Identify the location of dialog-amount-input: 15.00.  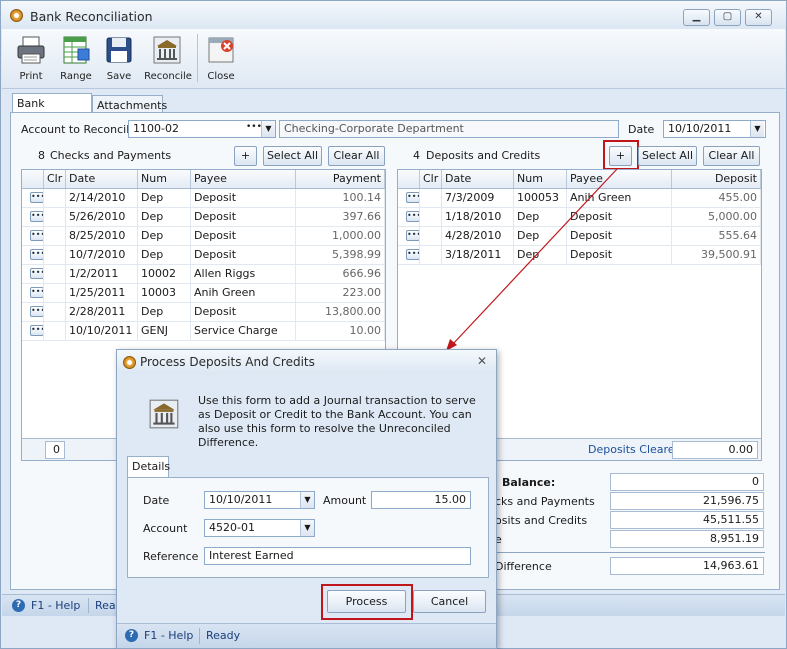
(421, 500).